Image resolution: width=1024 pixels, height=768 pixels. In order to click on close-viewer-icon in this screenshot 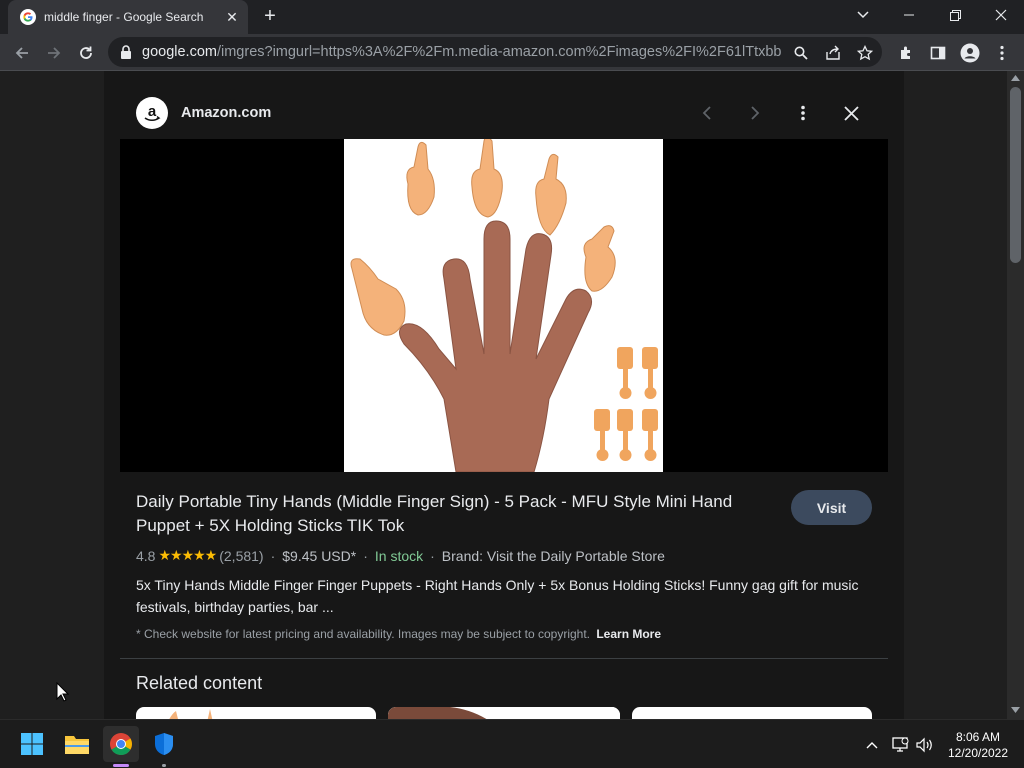, I will do `click(851, 113)`.